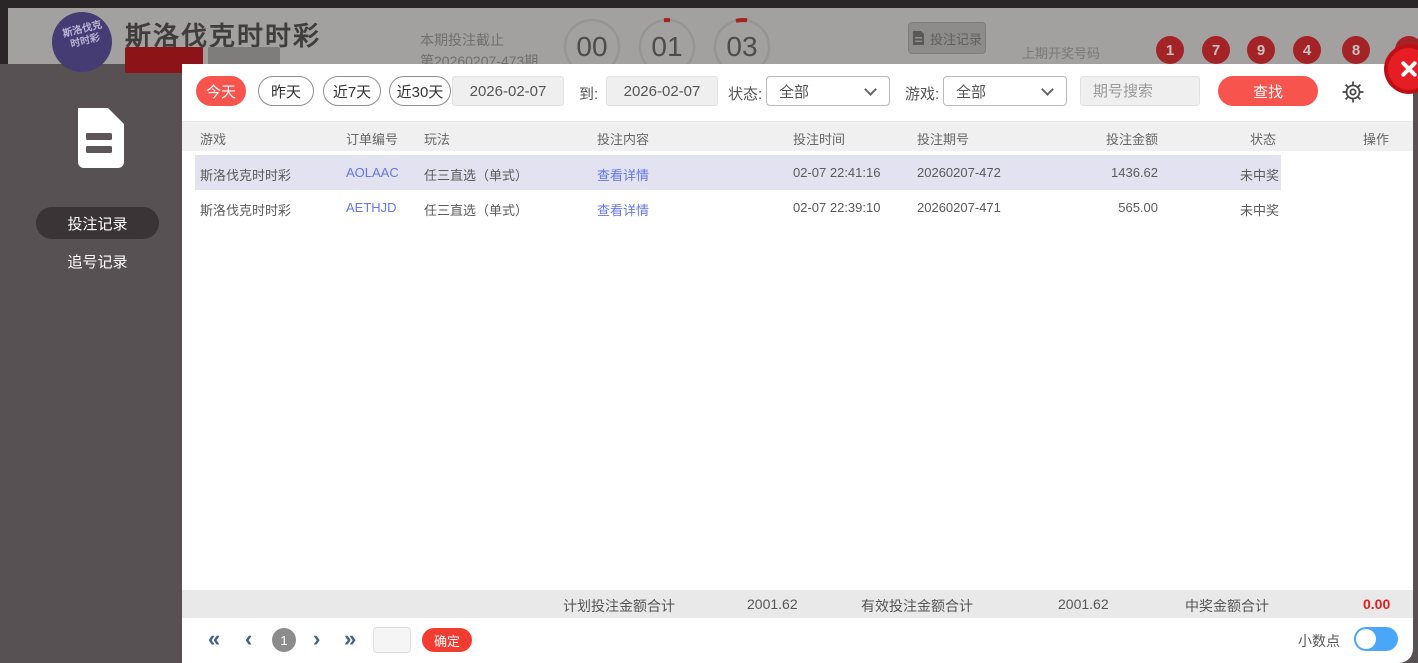 The width and height of the screenshot is (1418, 663). Describe the element at coordinates (1216, 50) in the screenshot. I see `draw-ball: 7` at that location.